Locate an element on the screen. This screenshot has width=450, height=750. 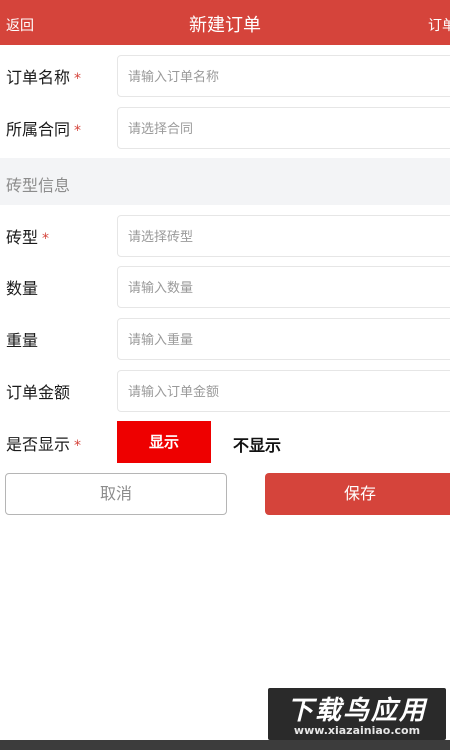
brick-info-section: 砖型信息 is located at coordinates (225, 181).